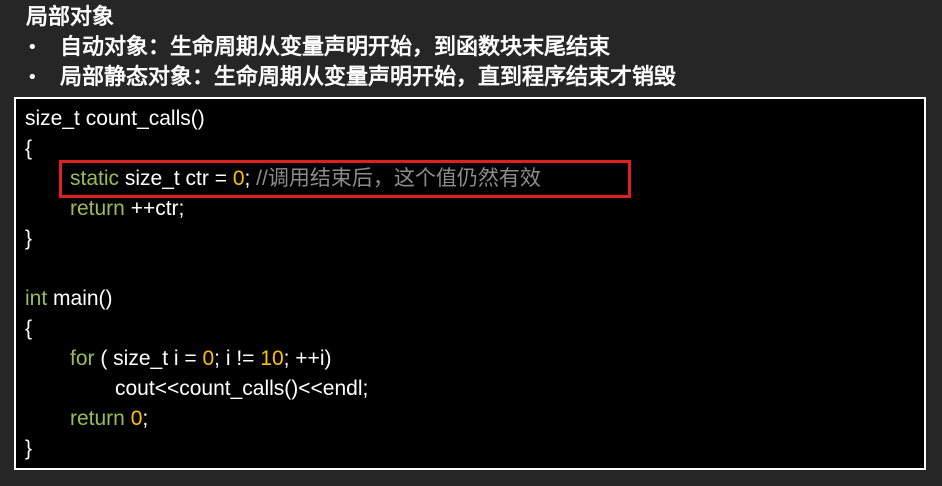 The width and height of the screenshot is (942, 486). I want to click on code-text: ( size_t i =, so click(148, 358).